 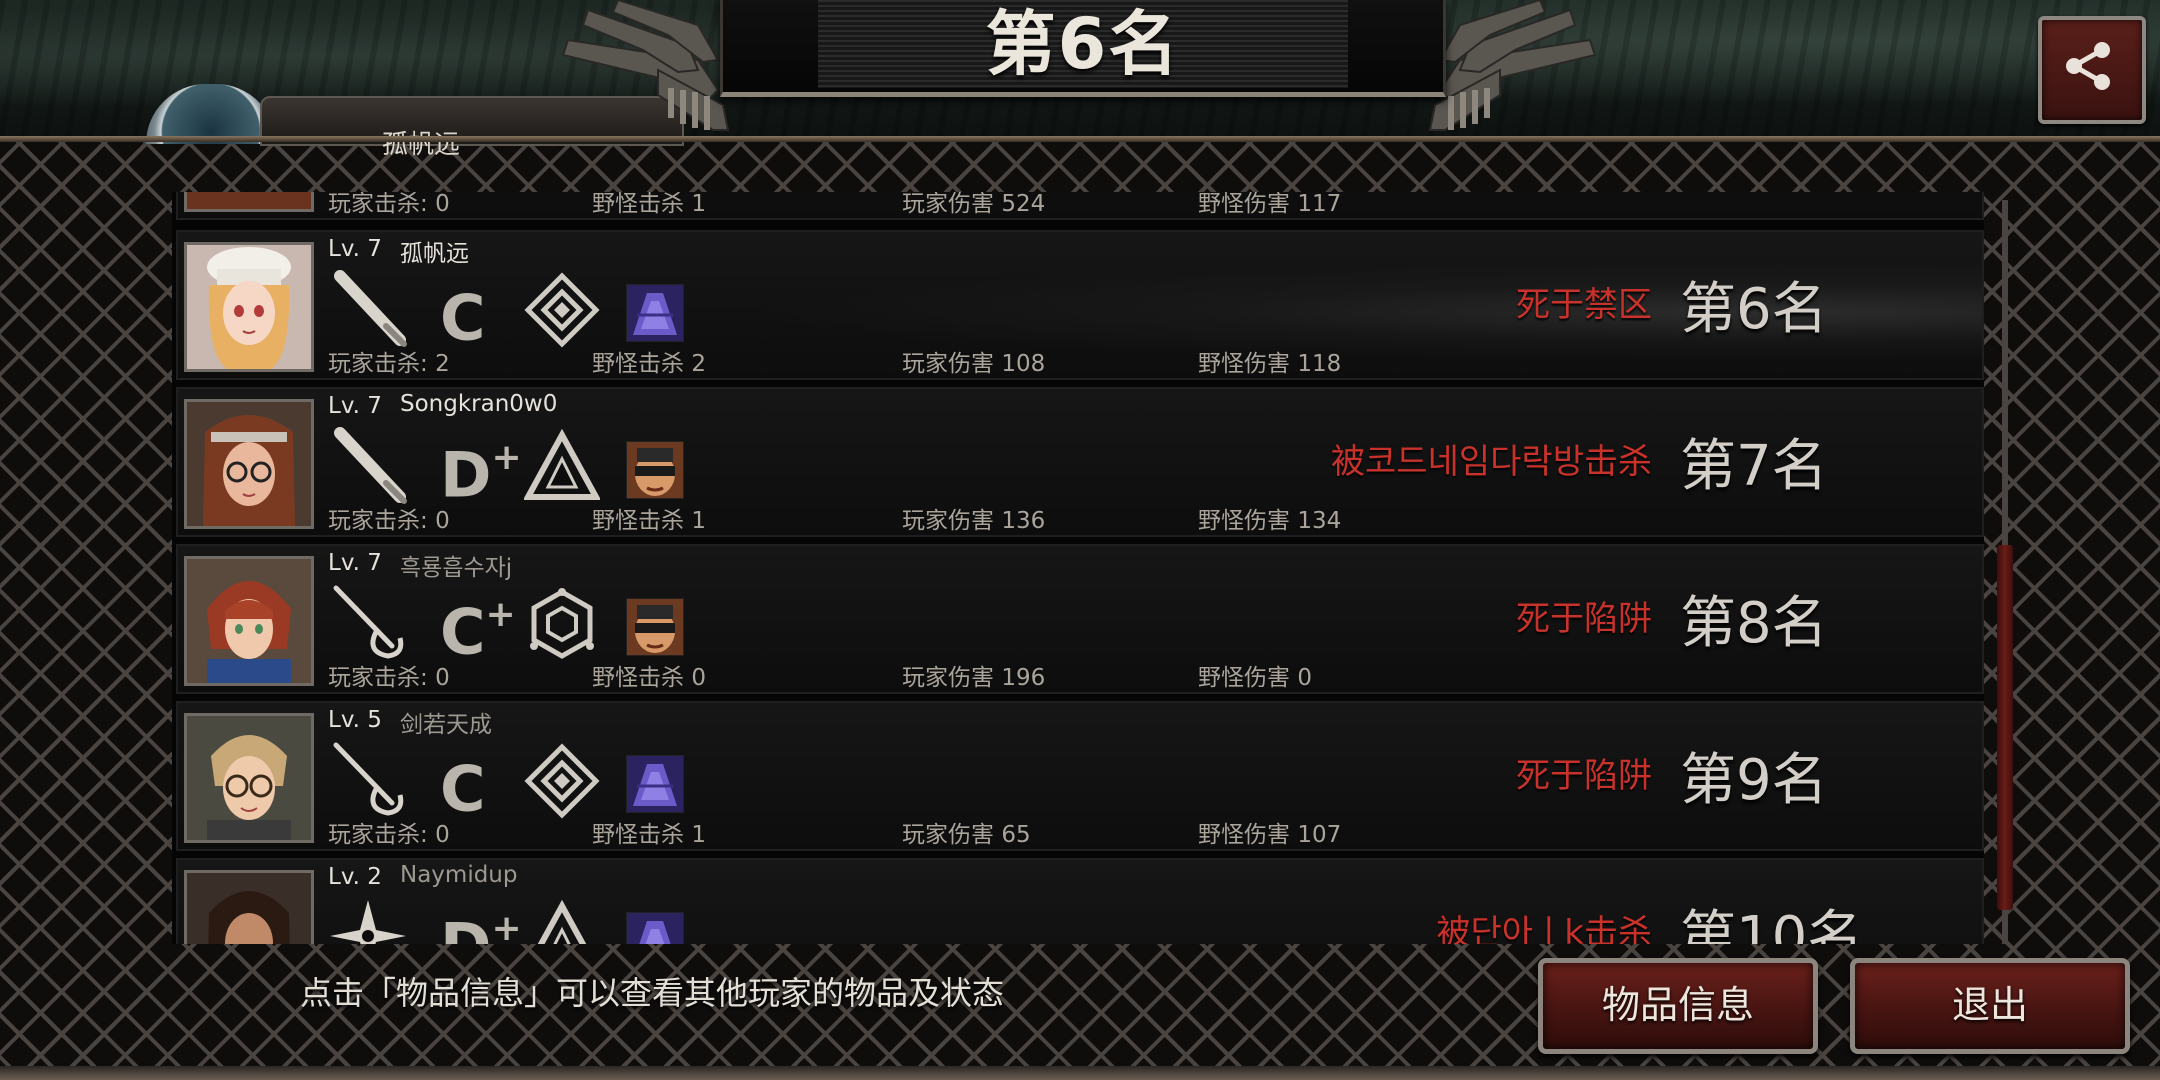 What do you see at coordinates (355, 877) in the screenshot?
I see `player-level: Lv. 2` at bounding box center [355, 877].